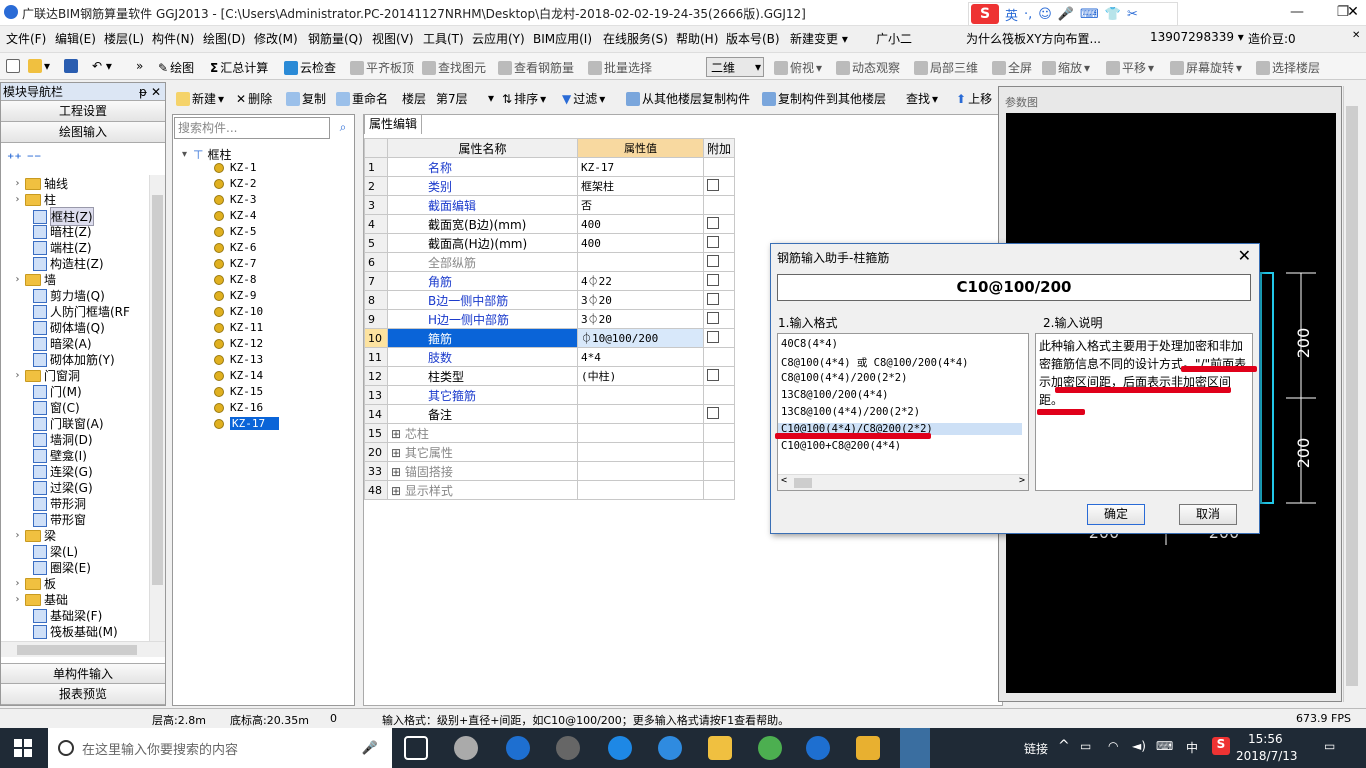 This screenshot has height=768, width=1366. What do you see at coordinates (482, 300) in the screenshot?
I see `property-name: B边一侧中部筋` at bounding box center [482, 300].